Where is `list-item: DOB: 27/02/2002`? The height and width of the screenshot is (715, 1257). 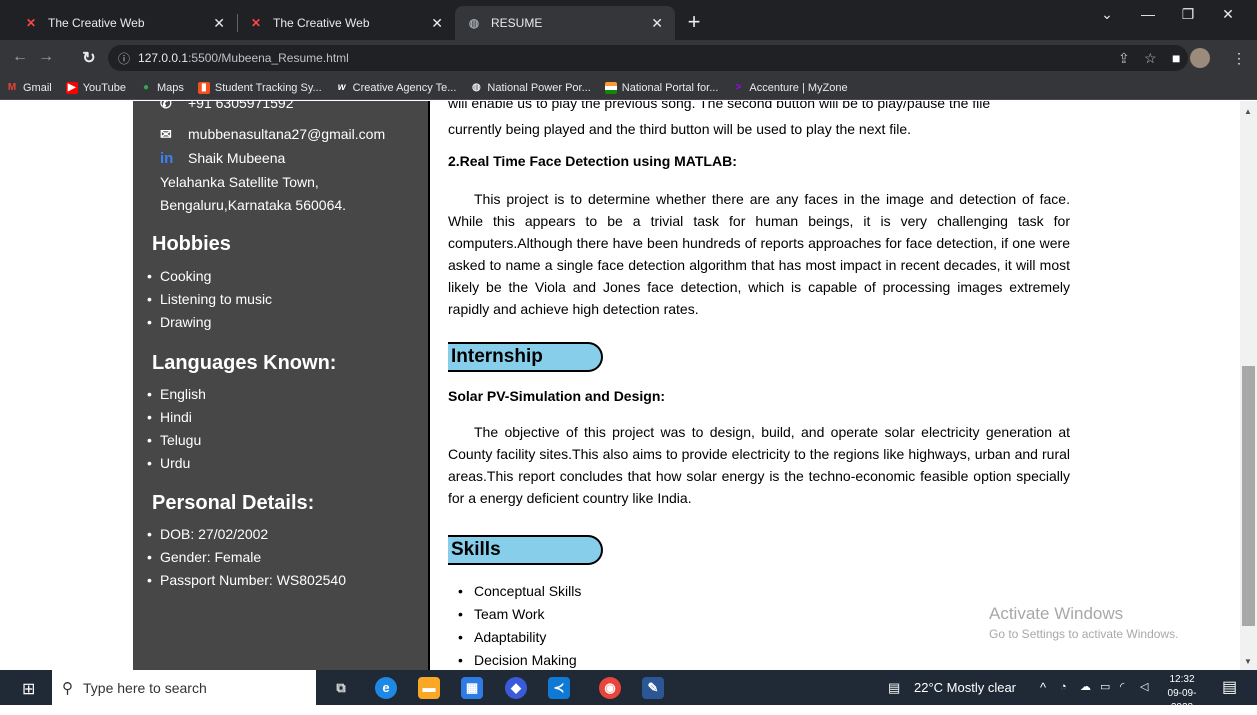 list-item: DOB: 27/02/2002 is located at coordinates (246, 534).